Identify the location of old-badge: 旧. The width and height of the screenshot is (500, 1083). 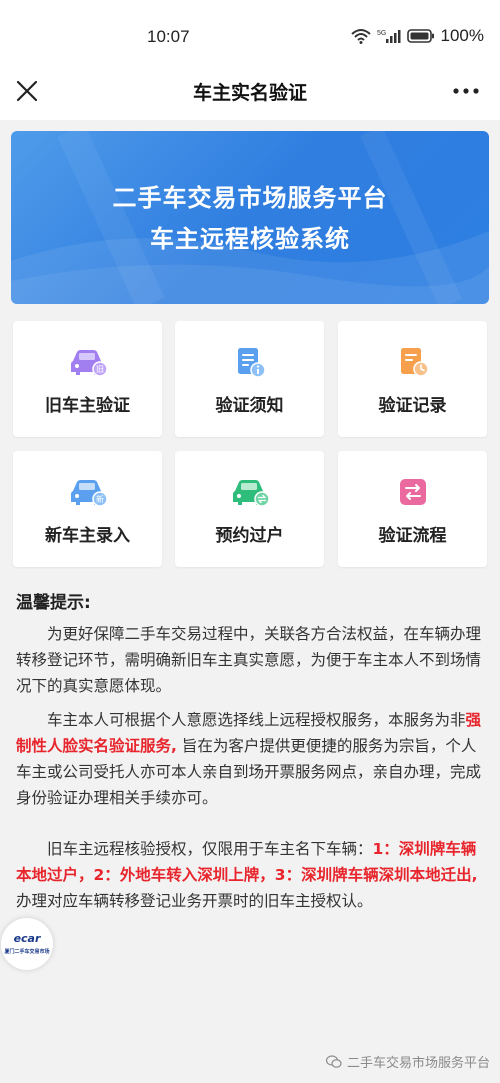
(100, 369).